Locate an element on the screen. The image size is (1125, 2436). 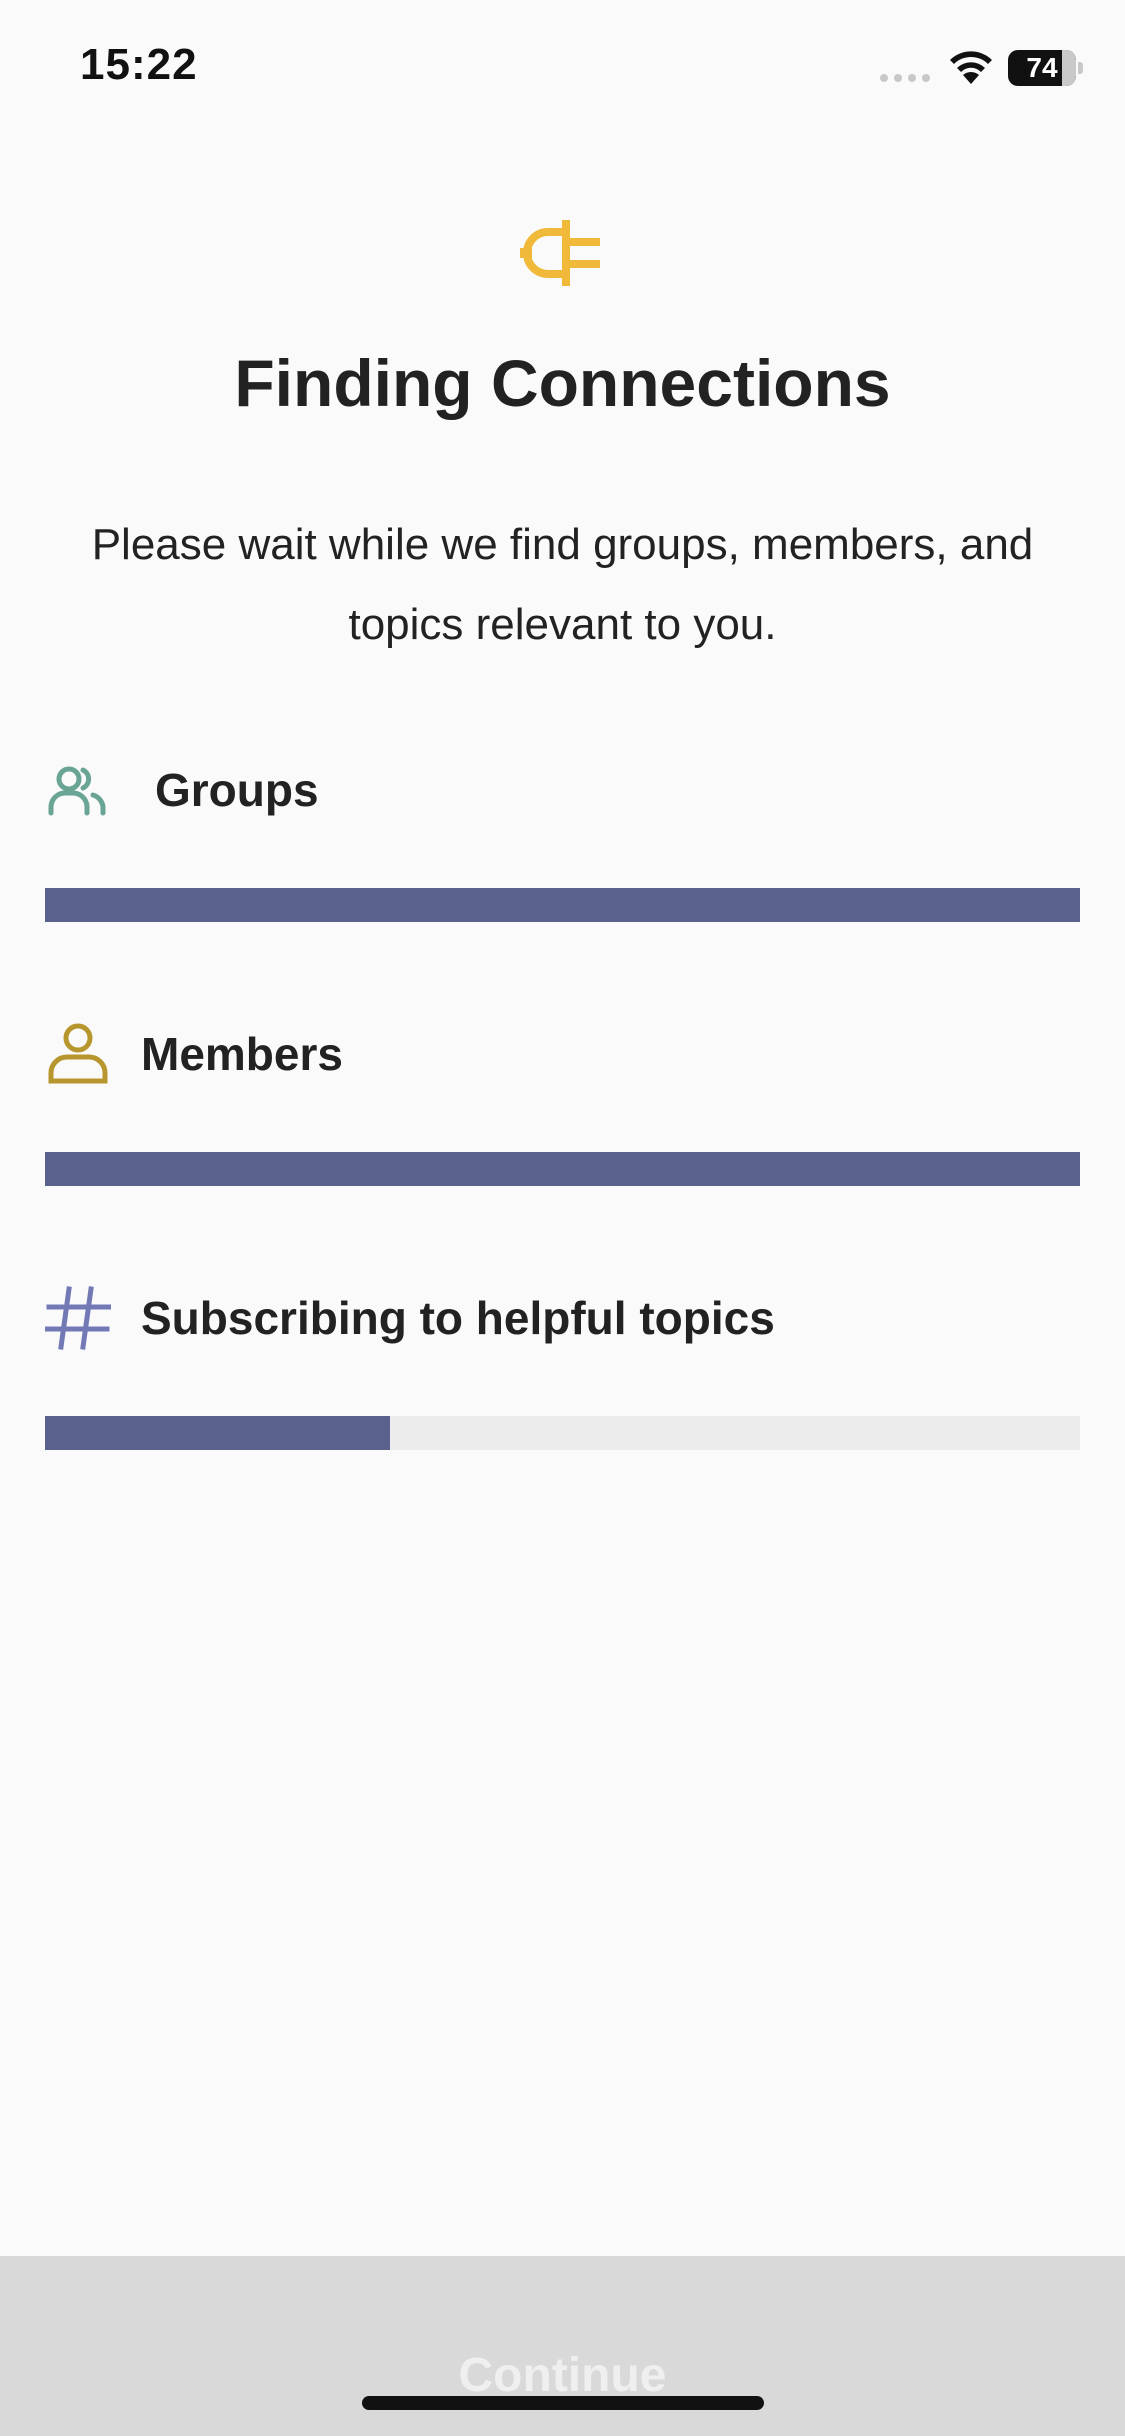
battery-nub is located at coordinates (1080, 68).